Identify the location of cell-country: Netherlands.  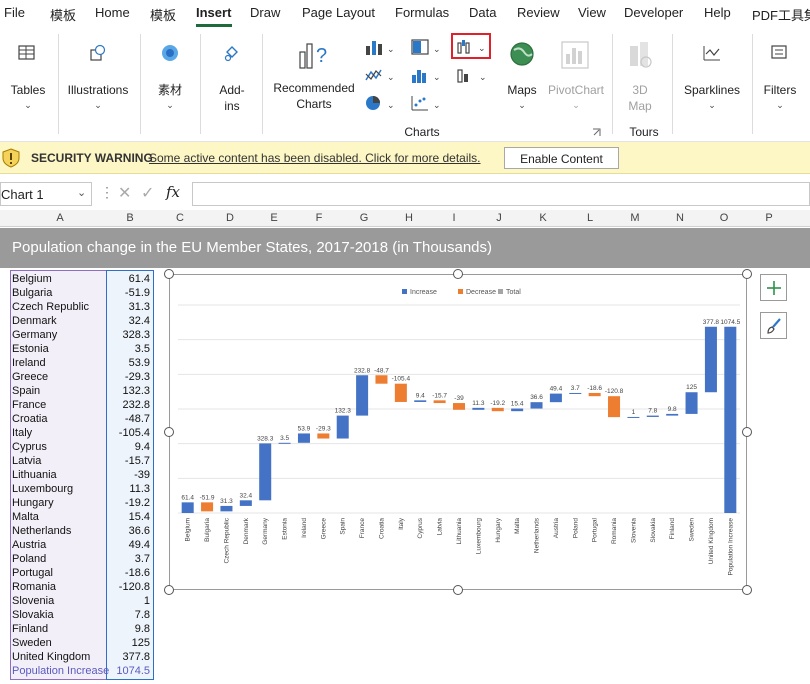
(41, 531).